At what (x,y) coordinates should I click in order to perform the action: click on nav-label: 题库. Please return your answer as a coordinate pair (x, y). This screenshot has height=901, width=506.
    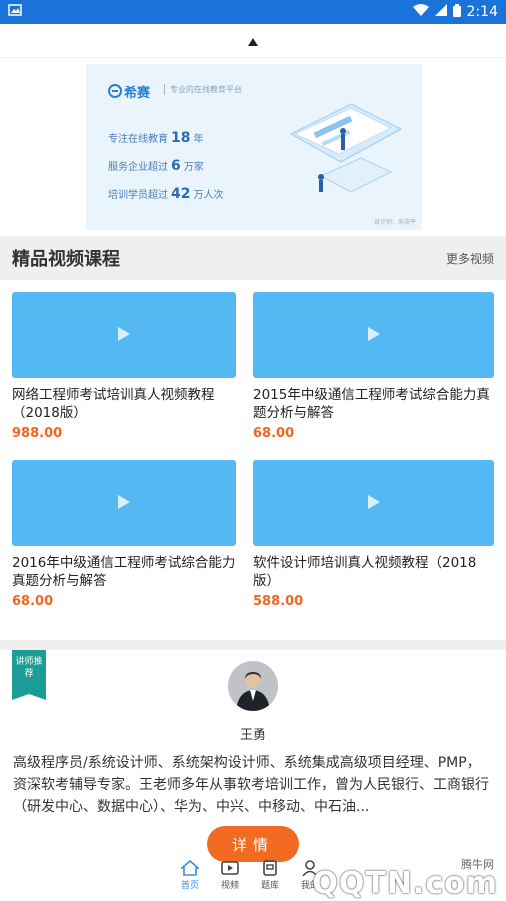
    Looking at the image, I should click on (269, 886).